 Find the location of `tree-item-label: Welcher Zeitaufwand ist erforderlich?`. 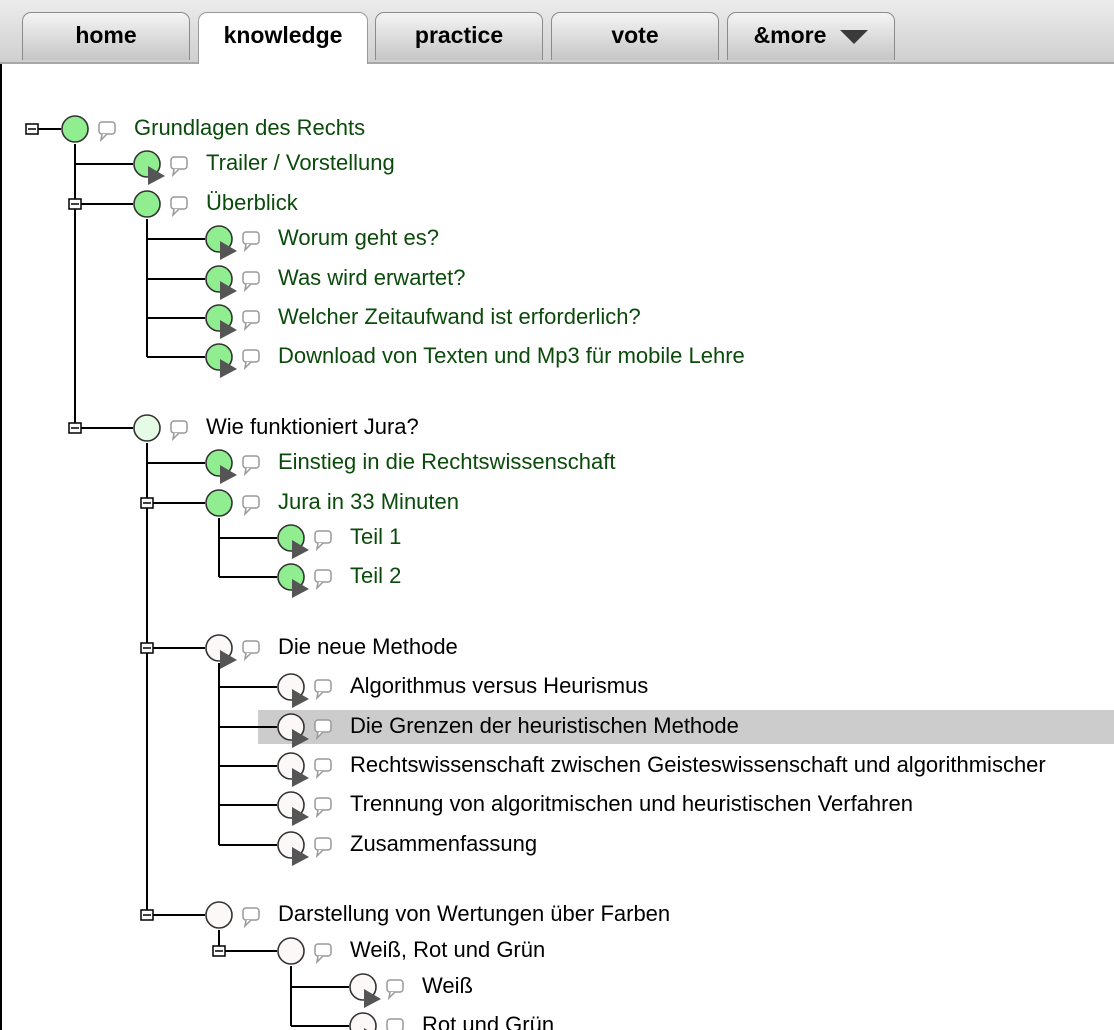

tree-item-label: Welcher Zeitaufwand ist erforderlich? is located at coordinates (459, 317).